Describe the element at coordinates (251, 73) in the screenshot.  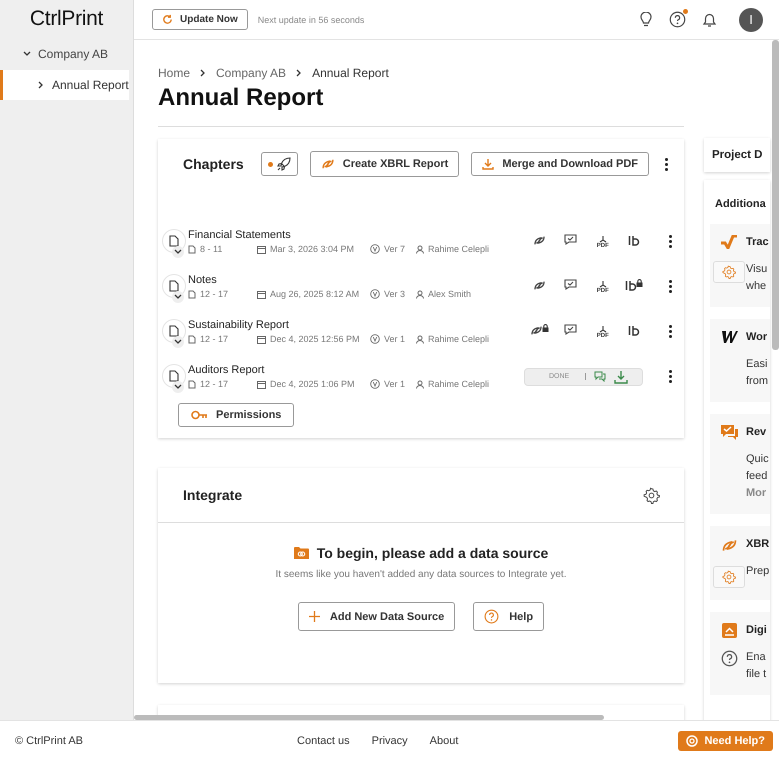
I see `breadcrumb-link: Company AB` at that location.